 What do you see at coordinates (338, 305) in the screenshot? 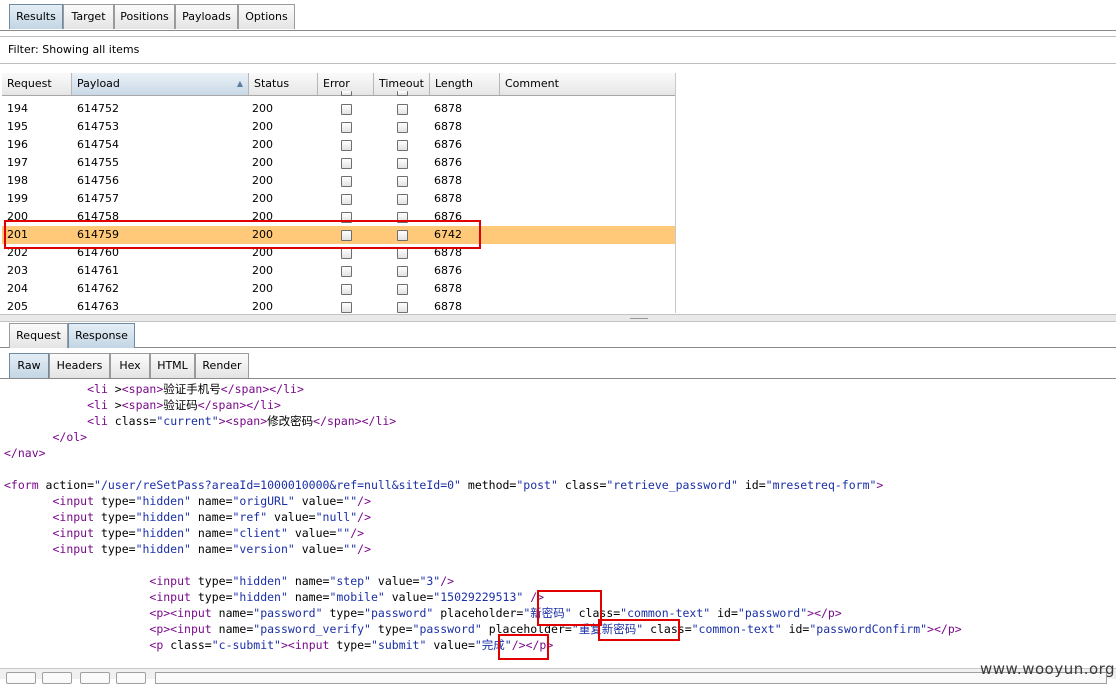
I see `table-row: 205 614763 200 6878` at bounding box center [338, 305].